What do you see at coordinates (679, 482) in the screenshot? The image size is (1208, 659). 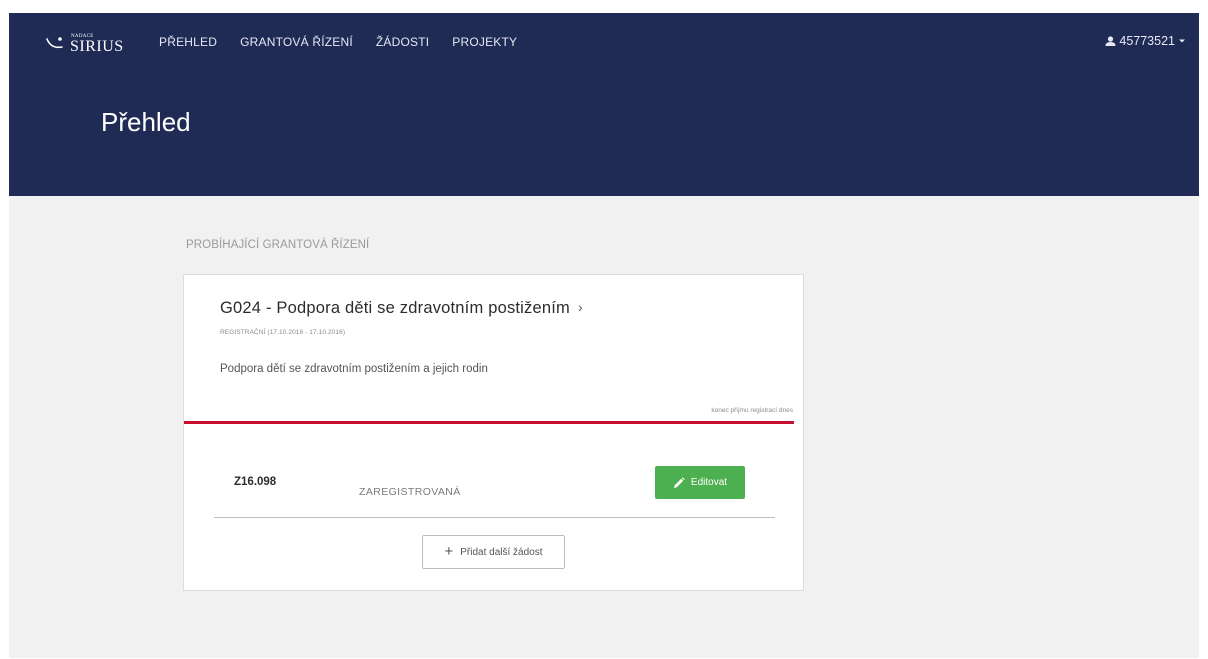 I see `pencil-icon` at bounding box center [679, 482].